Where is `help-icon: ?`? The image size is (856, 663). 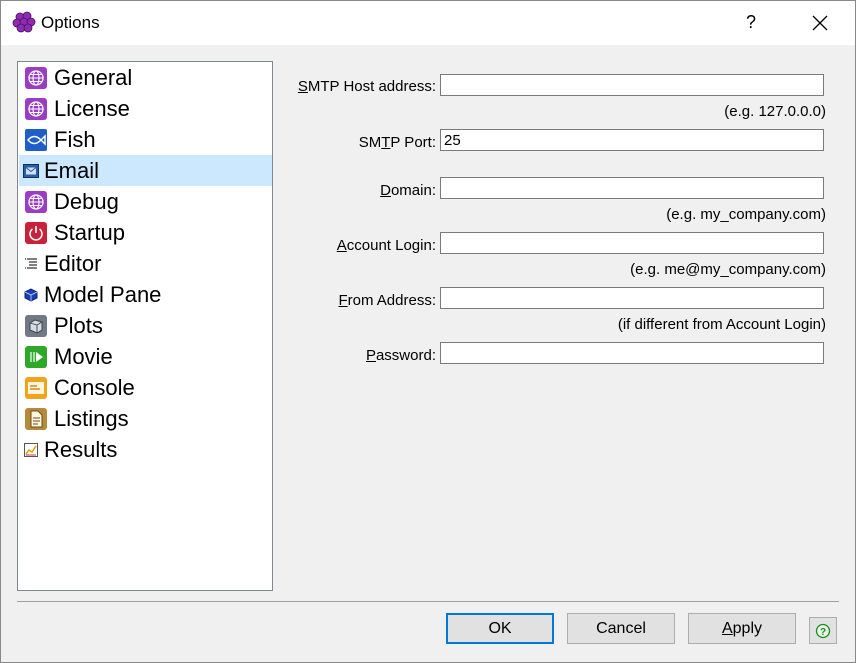
help-icon: ? is located at coordinates (823, 630).